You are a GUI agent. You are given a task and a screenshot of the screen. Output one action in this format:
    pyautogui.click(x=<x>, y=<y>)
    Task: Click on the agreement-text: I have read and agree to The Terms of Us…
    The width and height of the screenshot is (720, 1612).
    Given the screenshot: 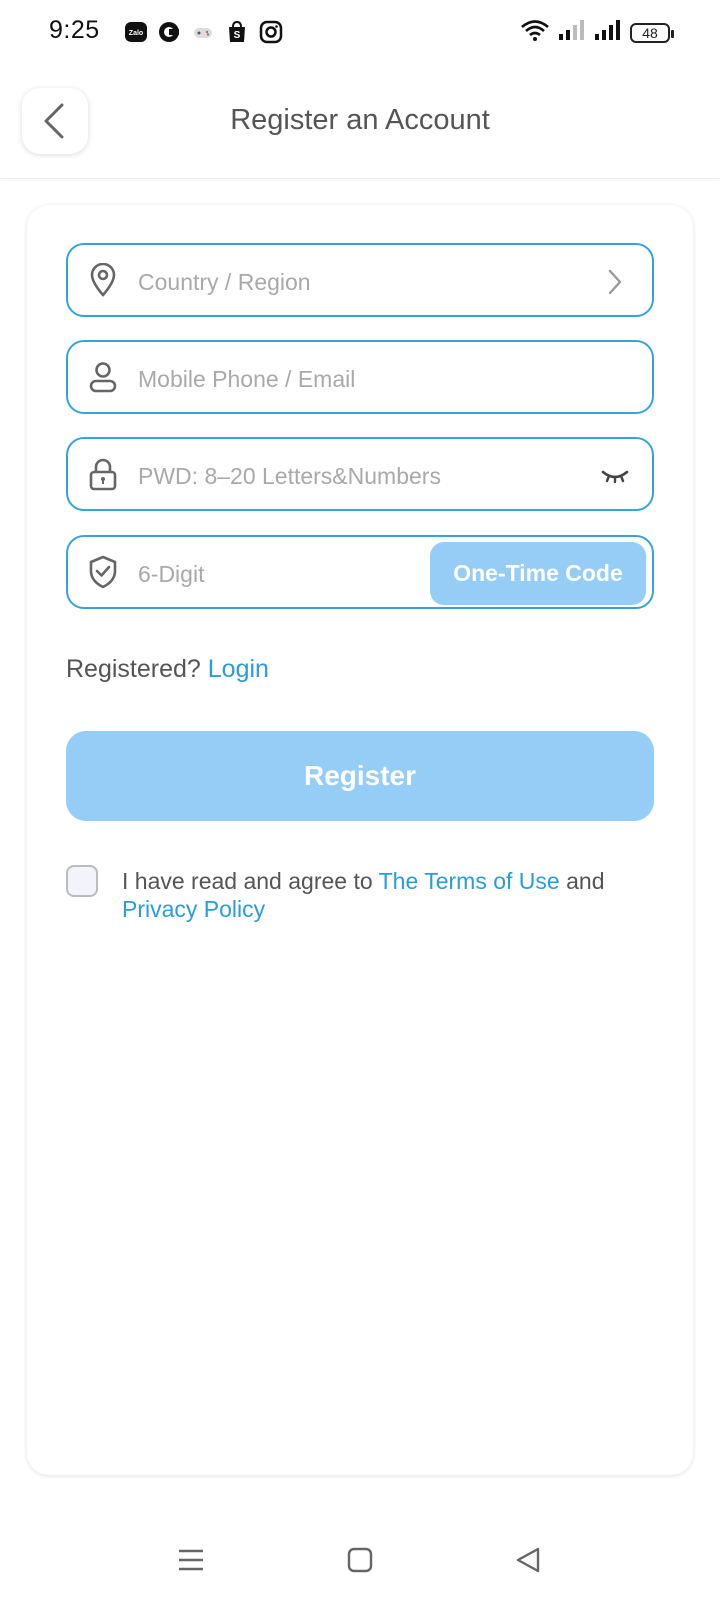 What is the action you would take?
    pyautogui.click(x=392, y=895)
    